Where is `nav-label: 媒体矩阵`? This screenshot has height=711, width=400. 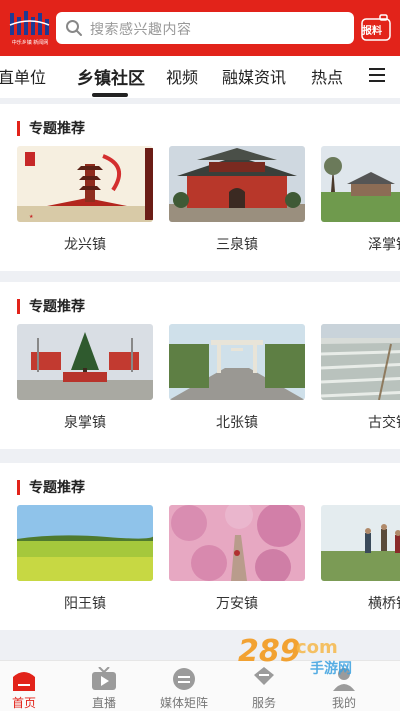 nav-label: 媒体矩阵 is located at coordinates (183, 703).